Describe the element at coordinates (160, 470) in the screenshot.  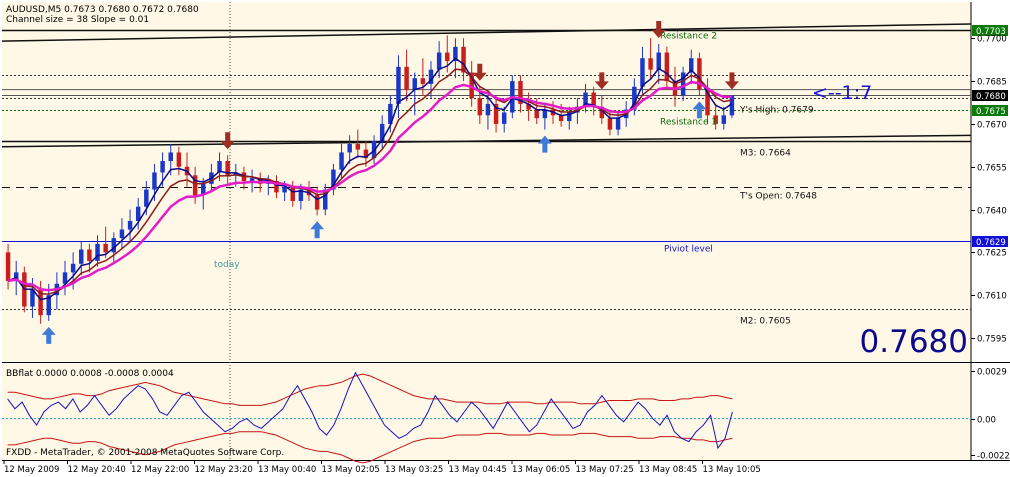
I see `time-label-2: 12 May 22:00` at that location.